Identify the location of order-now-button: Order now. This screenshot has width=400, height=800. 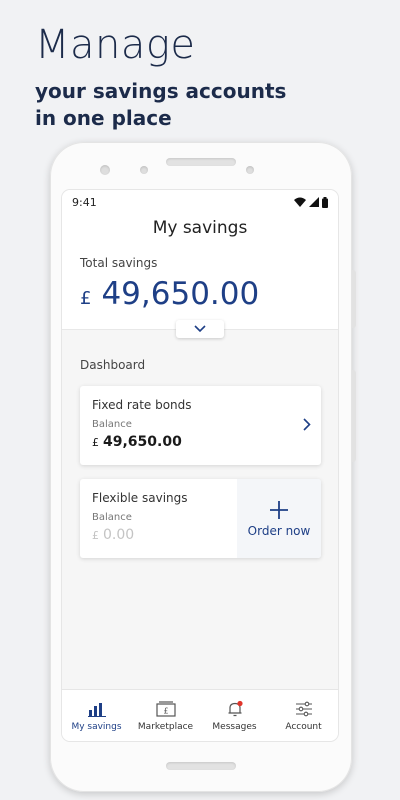
(279, 518).